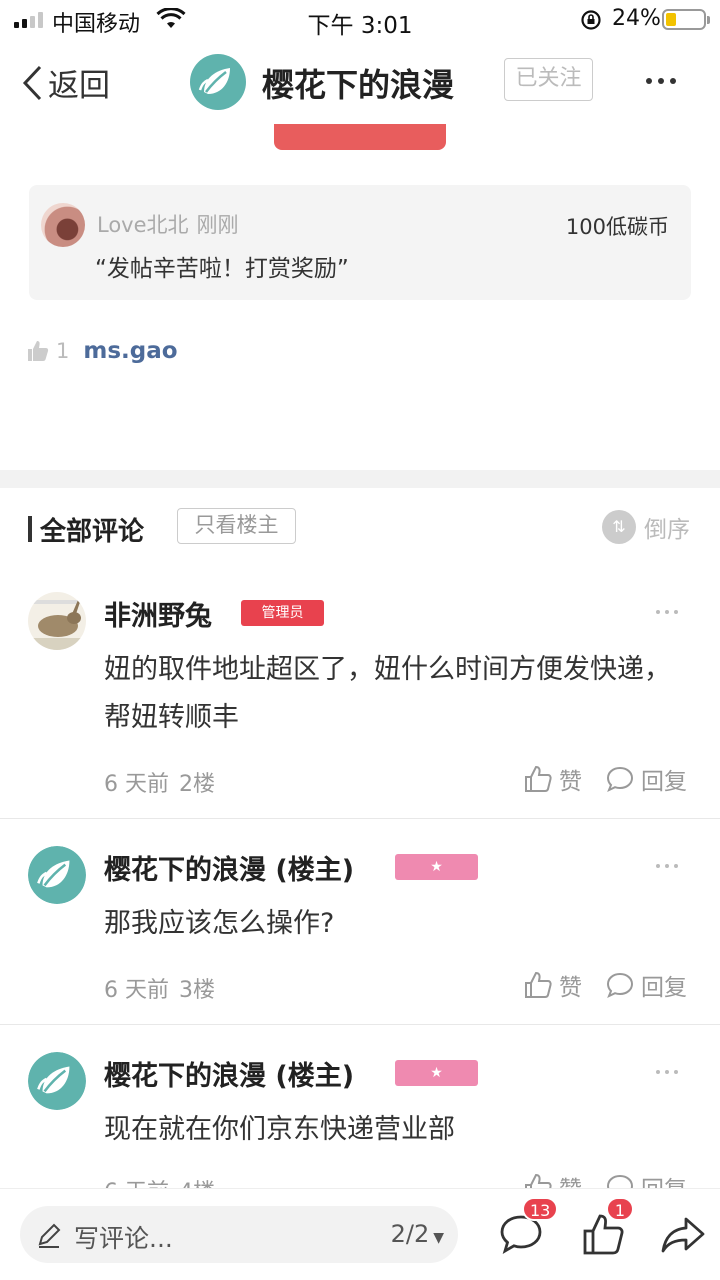 This screenshot has height=1280, width=720. What do you see at coordinates (607, 1228) in the screenshot?
I see `like-post-button: 1` at bounding box center [607, 1228].